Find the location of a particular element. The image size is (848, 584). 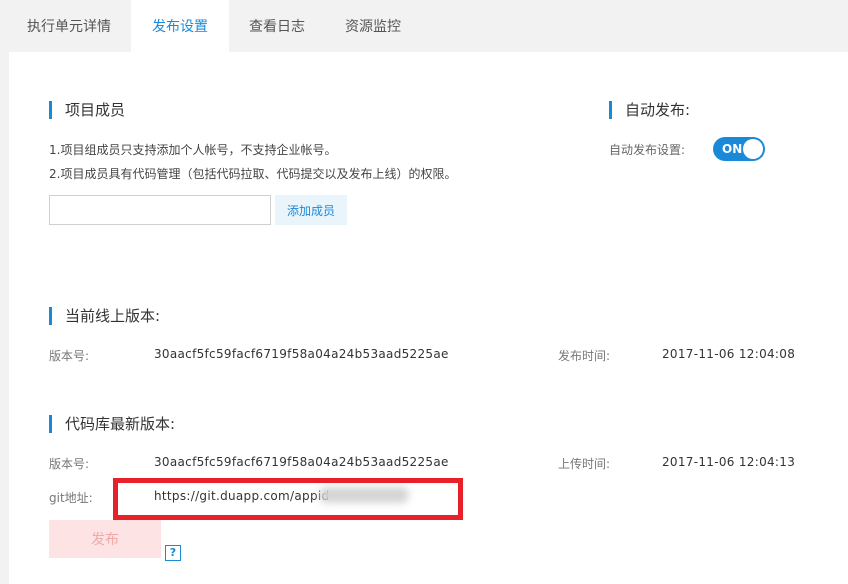

online-version-section-title: 当前线上版本: is located at coordinates (104, 316).